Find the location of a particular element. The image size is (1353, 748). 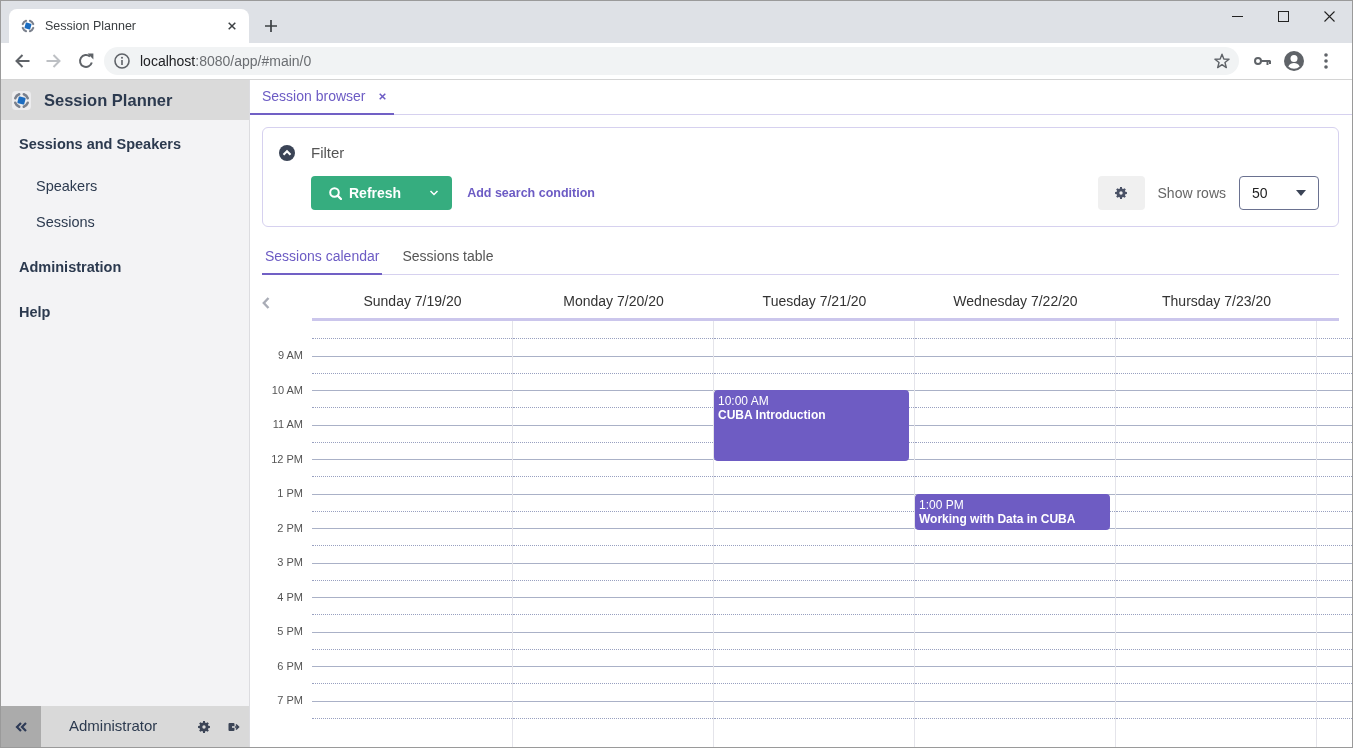

plus-icon is located at coordinates (271, 26).